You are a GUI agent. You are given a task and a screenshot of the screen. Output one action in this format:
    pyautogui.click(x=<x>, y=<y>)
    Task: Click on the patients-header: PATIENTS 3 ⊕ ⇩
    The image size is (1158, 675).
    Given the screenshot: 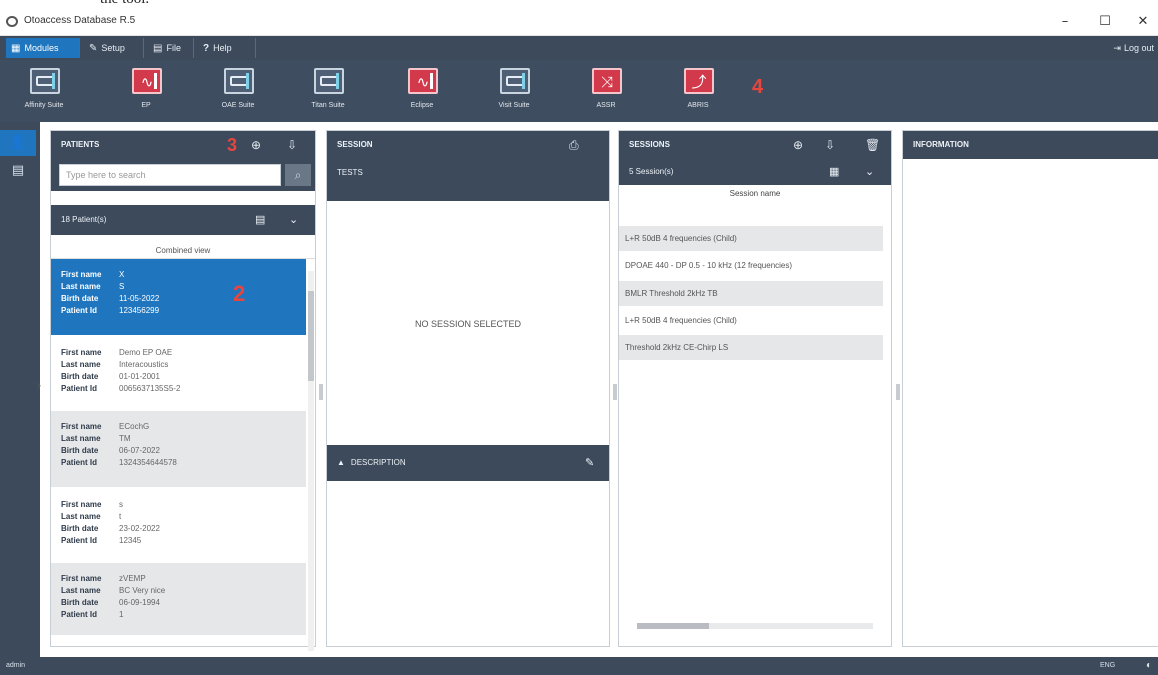 What is the action you would take?
    pyautogui.click(x=183, y=145)
    